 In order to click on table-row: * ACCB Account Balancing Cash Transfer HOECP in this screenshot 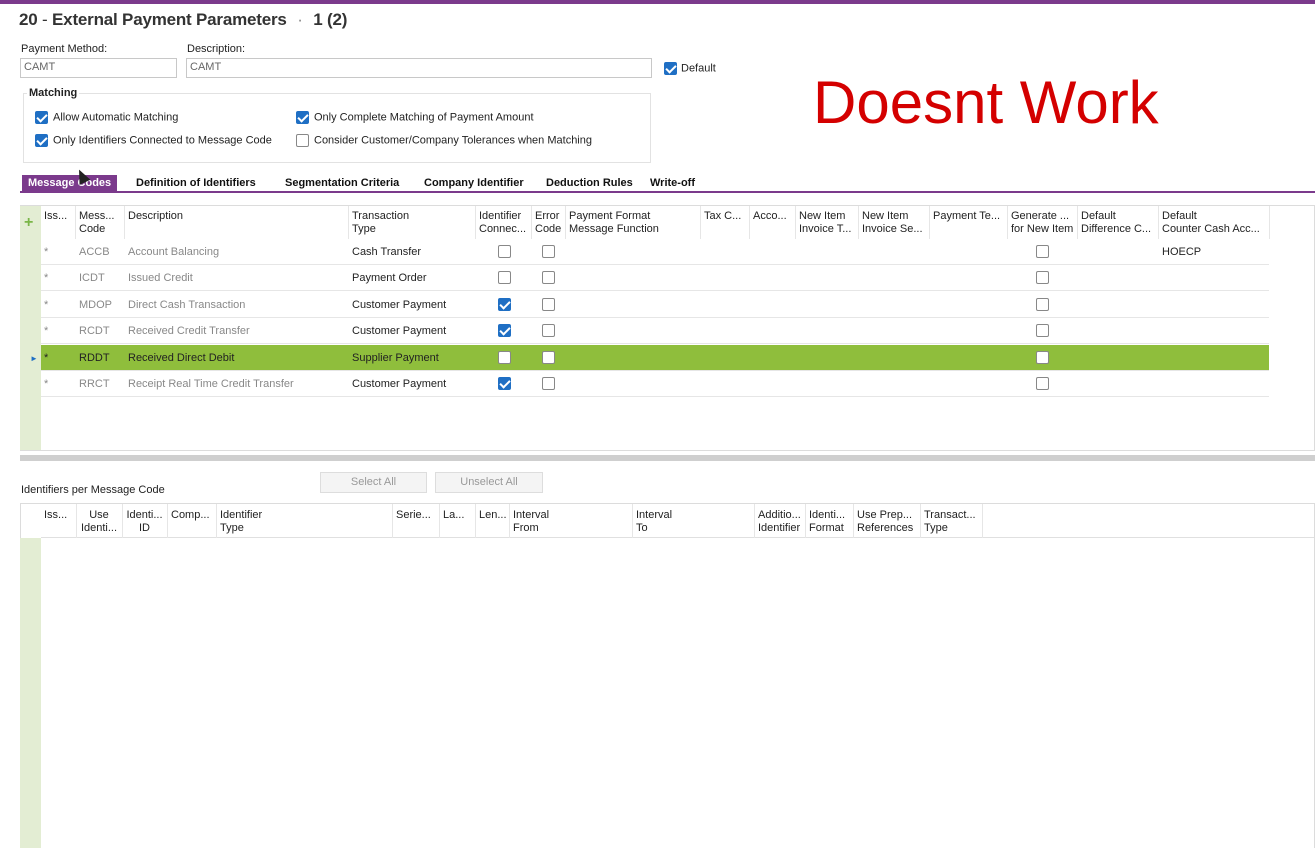, I will do `click(655, 252)`.